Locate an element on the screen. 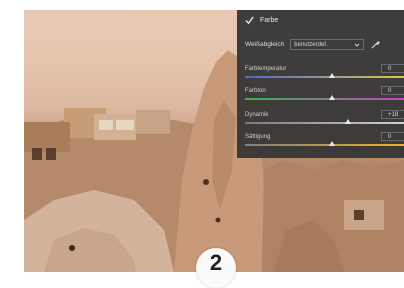 The image size is (404, 288). slider-value-input: +18 is located at coordinates (392, 114).